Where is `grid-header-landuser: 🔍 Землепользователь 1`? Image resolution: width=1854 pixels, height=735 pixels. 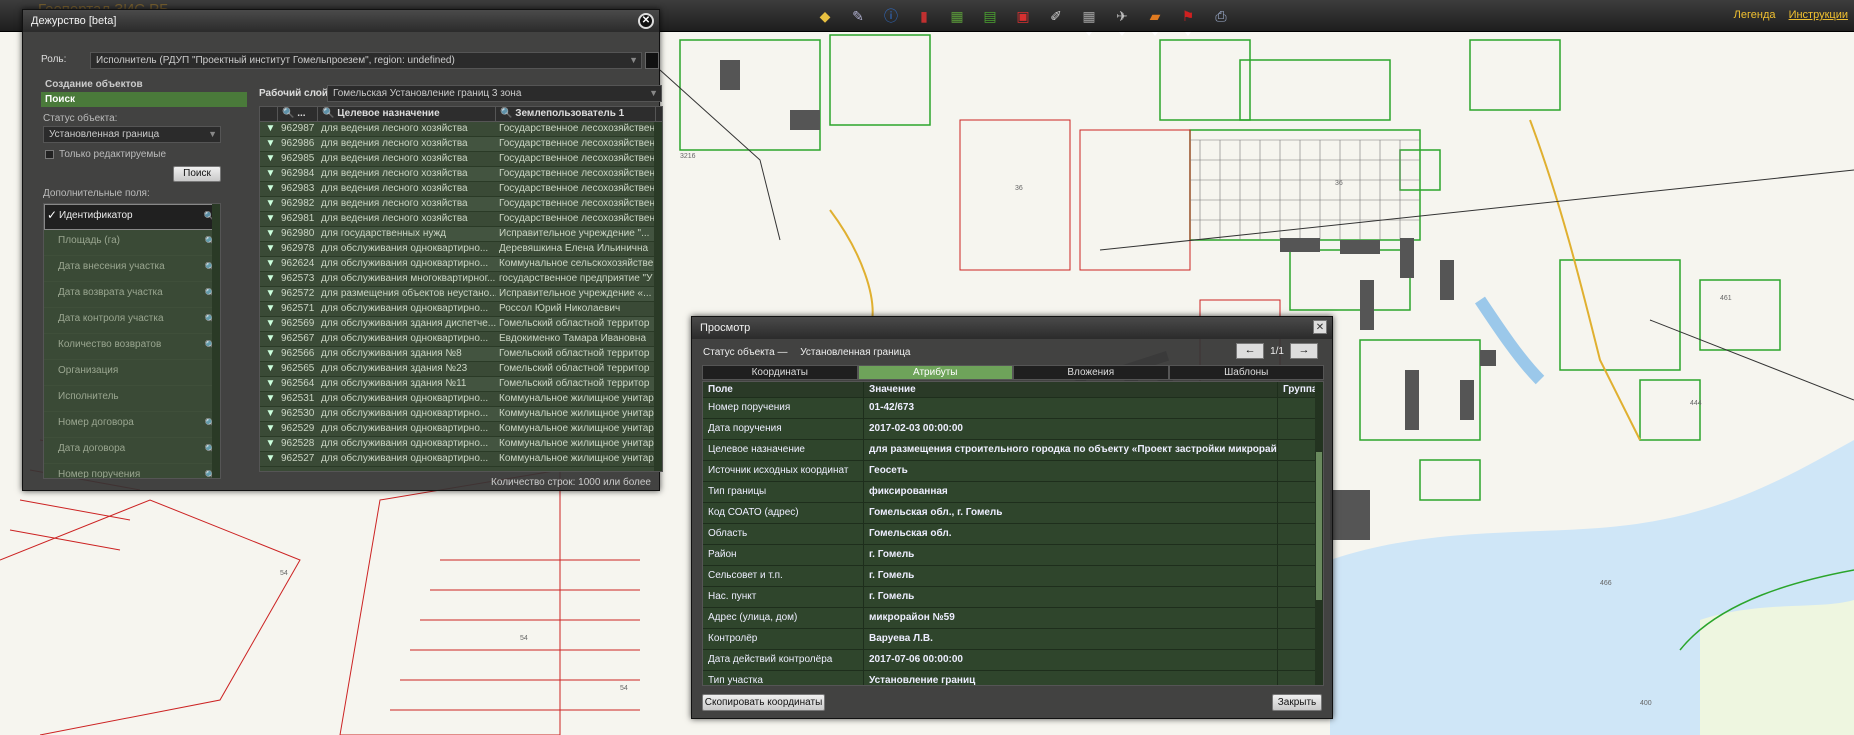 grid-header-landuser: 🔍 Землепользователь 1 is located at coordinates (576, 114).